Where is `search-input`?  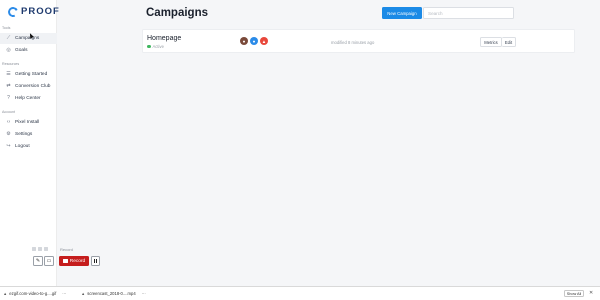 search-input is located at coordinates (468, 13).